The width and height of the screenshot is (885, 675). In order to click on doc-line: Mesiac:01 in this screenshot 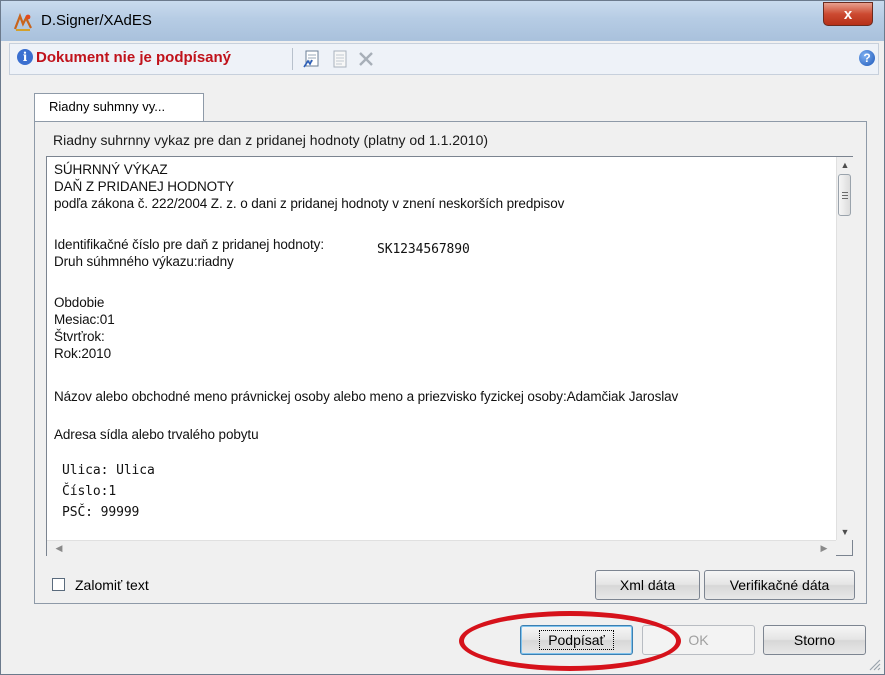, I will do `click(84, 319)`.